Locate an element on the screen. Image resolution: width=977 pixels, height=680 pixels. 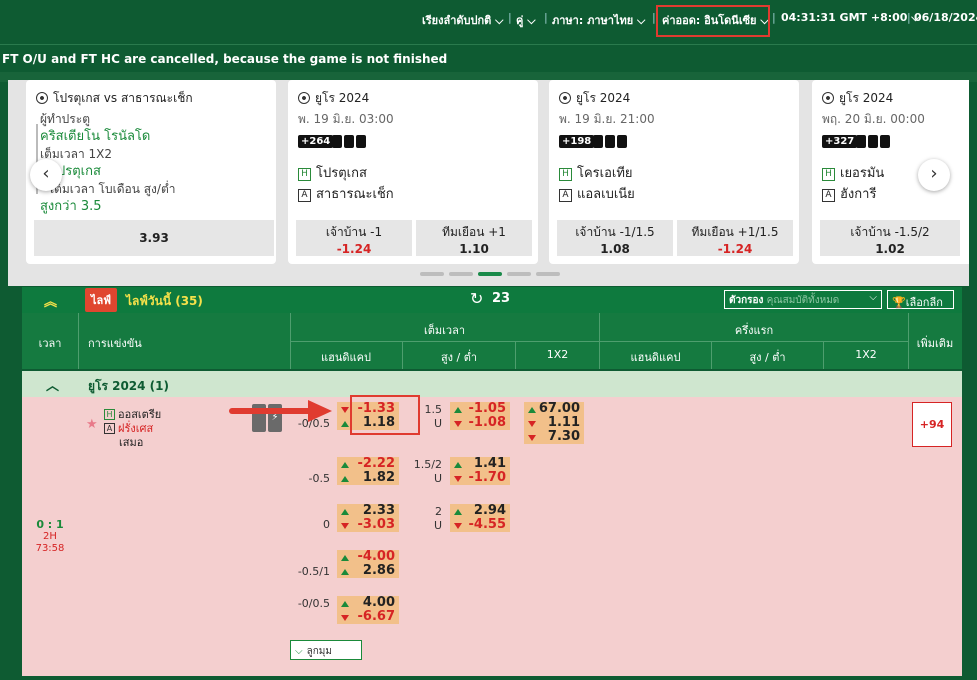
collapse-all-icon: ︽ is located at coordinates (50, 300).